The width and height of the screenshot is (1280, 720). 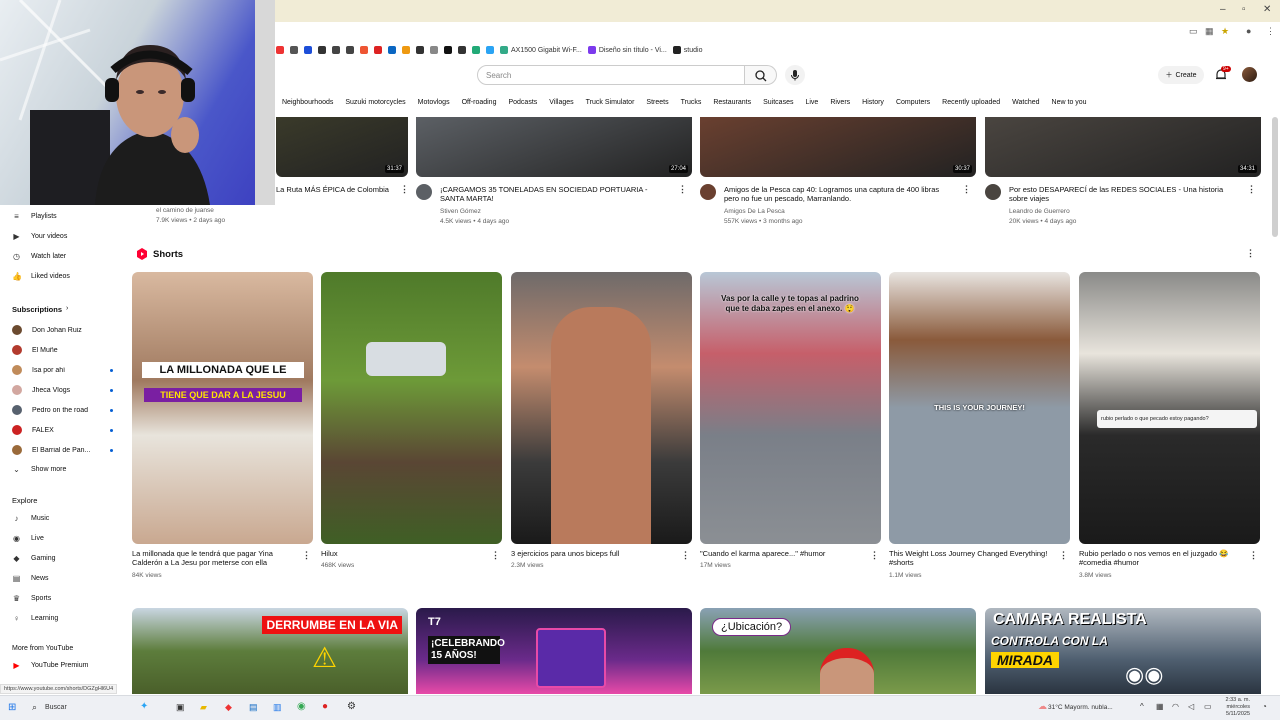 I want to click on filter-chip: Motovlogs, so click(x=434, y=102).